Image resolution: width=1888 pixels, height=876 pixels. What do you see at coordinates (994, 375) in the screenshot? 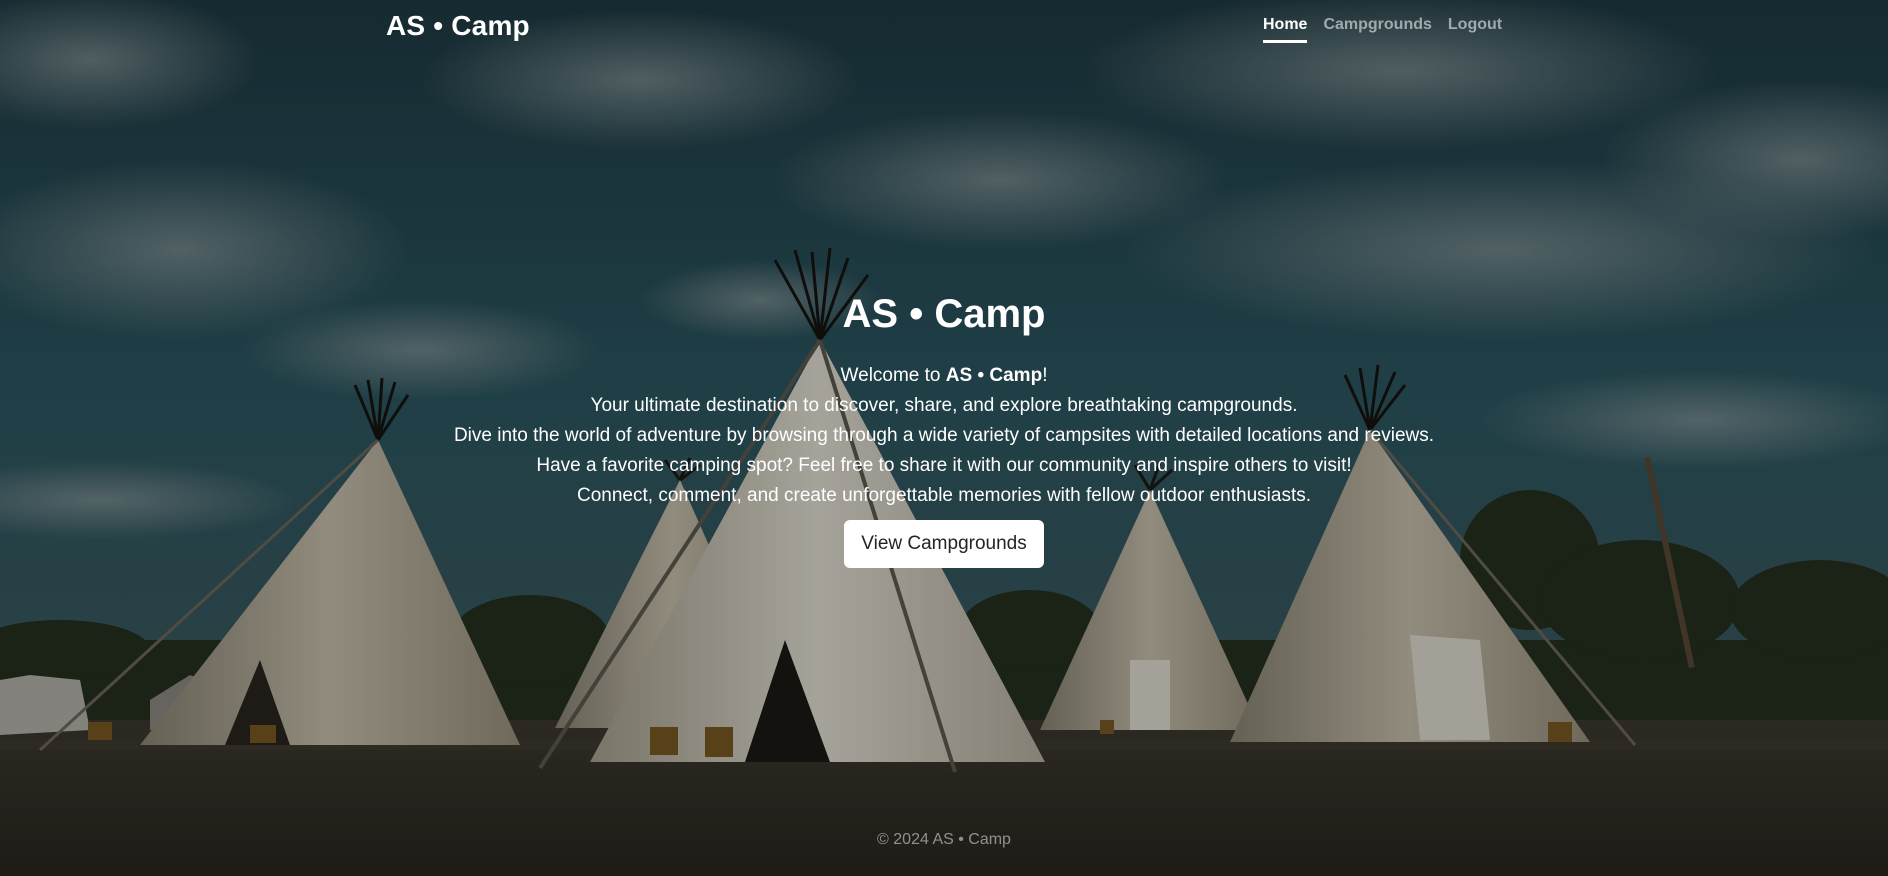
I see `welcome-brand: AS • Camp` at bounding box center [994, 375].